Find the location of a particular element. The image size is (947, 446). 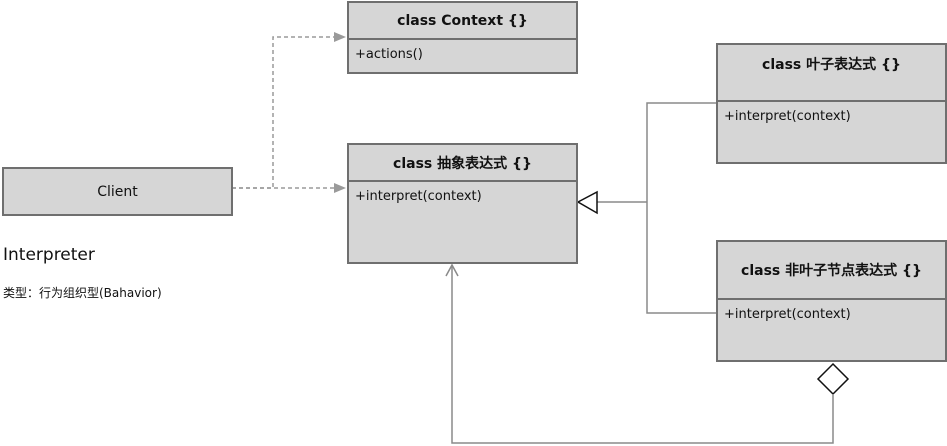

client-to-abstract-arrowhead is located at coordinates (340, 188).